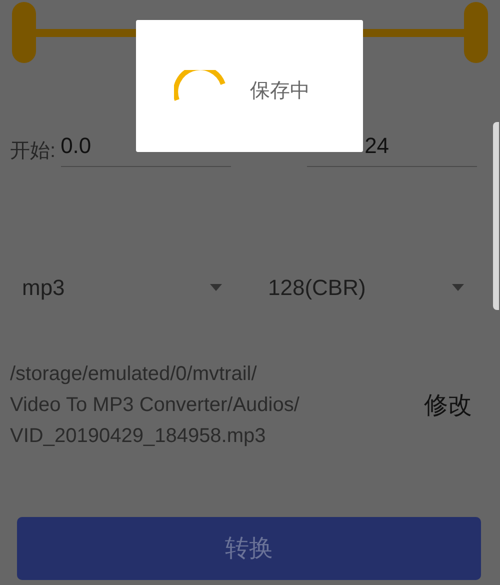 The width and height of the screenshot is (500, 585). I want to click on scrollbar, so click(496, 216).